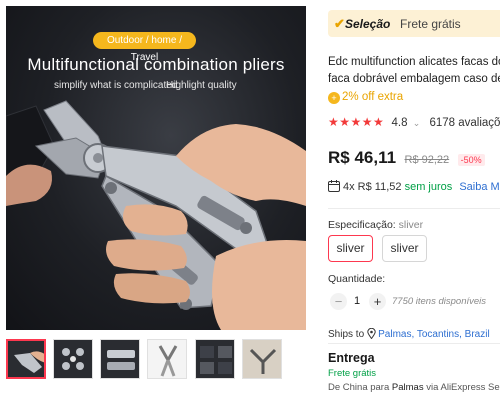 Image resolution: width=500 pixels, height=396 pixels. What do you see at coordinates (417, 123) in the screenshot?
I see `chevron-down-icon: ⌄` at bounding box center [417, 123].